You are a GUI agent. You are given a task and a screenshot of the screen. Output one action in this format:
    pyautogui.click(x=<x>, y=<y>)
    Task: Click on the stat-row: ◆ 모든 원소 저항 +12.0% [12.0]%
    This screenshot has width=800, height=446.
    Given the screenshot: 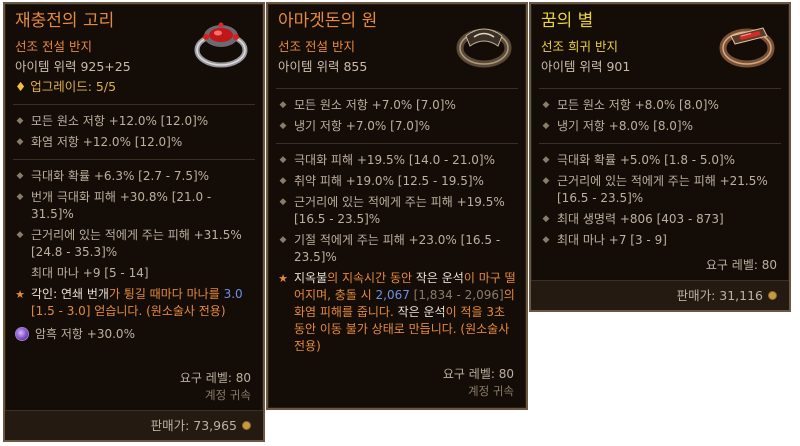 What is the action you would take?
    pyautogui.click(x=134, y=121)
    